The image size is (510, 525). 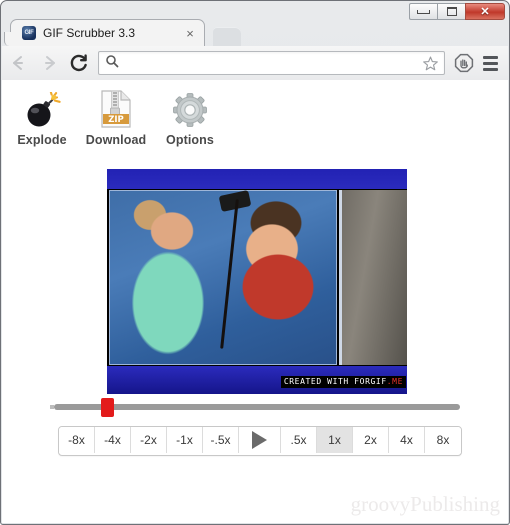 I want to click on minimize-button, so click(x=423, y=11).